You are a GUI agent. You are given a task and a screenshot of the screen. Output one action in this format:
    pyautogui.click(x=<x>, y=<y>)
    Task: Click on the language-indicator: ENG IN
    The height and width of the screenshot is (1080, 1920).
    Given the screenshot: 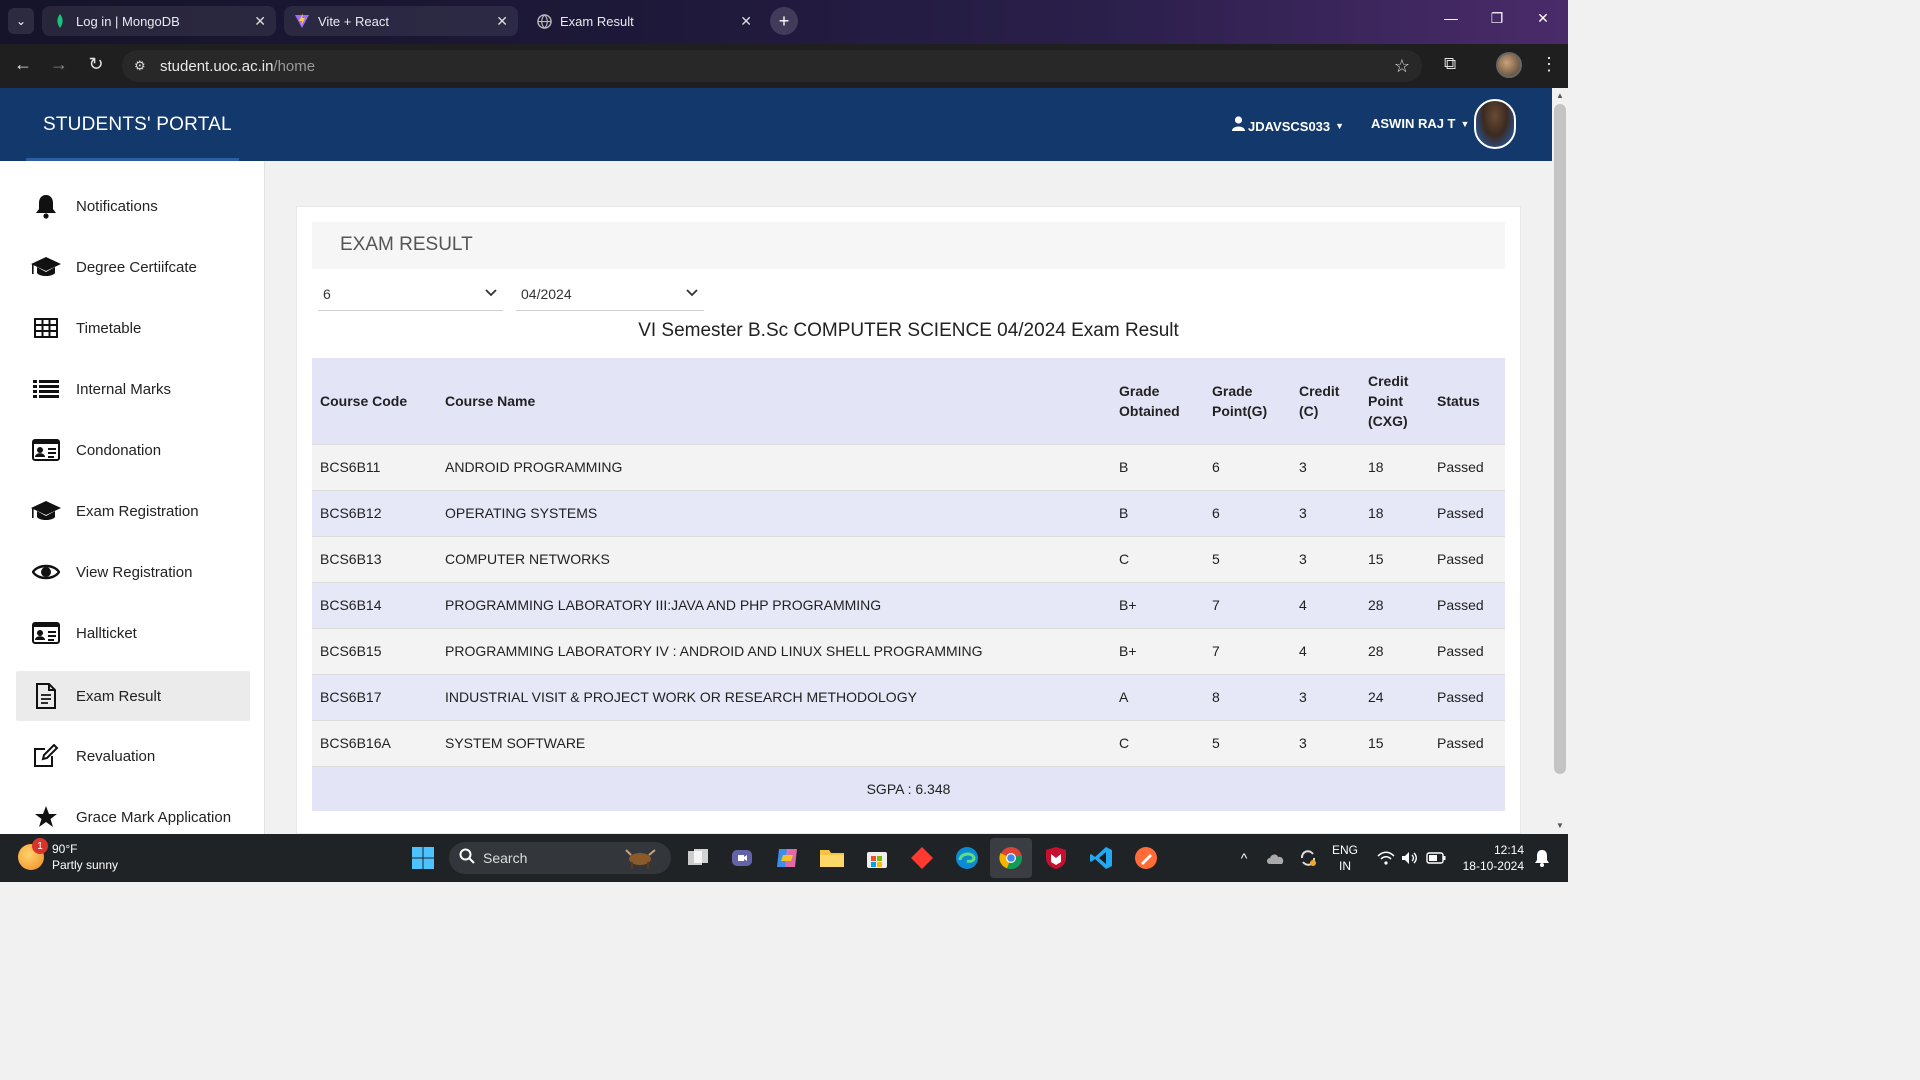 What is the action you would take?
    pyautogui.click(x=1345, y=858)
    